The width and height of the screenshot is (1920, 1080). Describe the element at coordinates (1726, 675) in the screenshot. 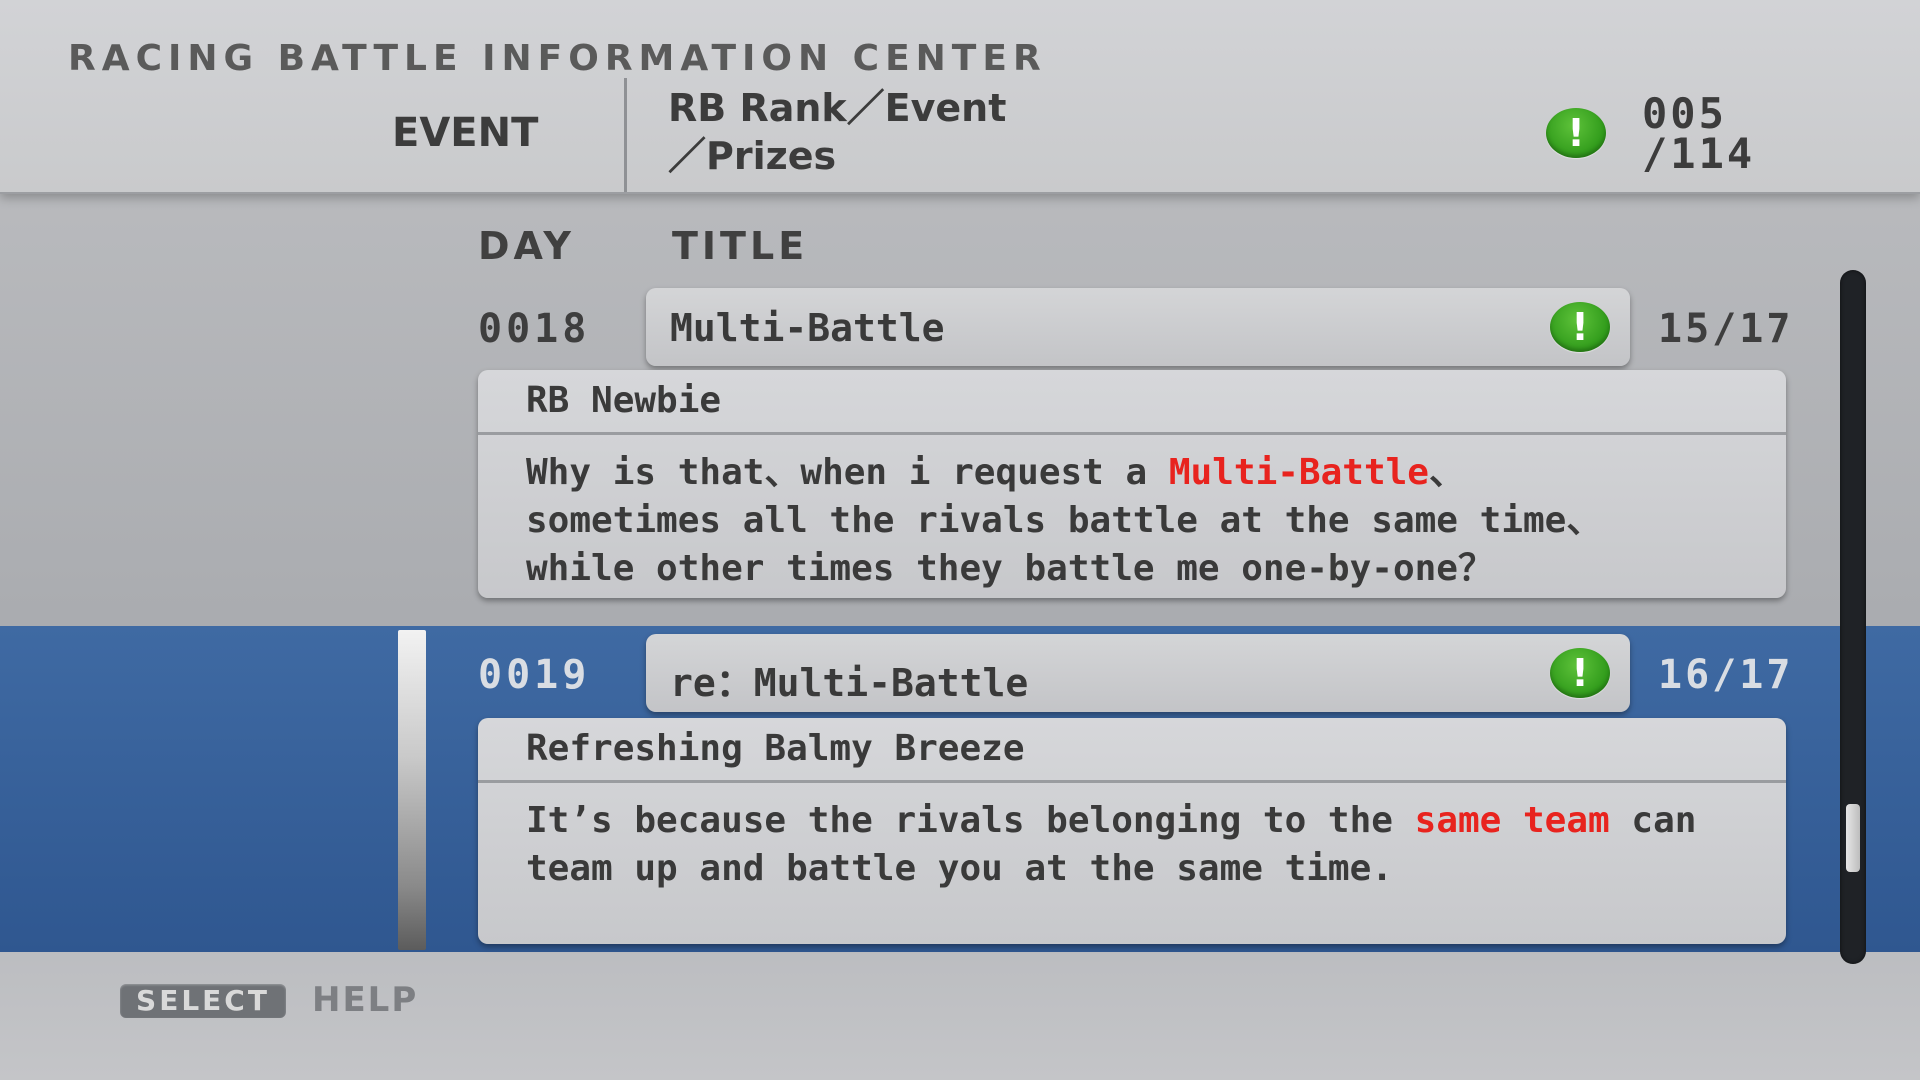

I see `post-count: 16/17` at that location.